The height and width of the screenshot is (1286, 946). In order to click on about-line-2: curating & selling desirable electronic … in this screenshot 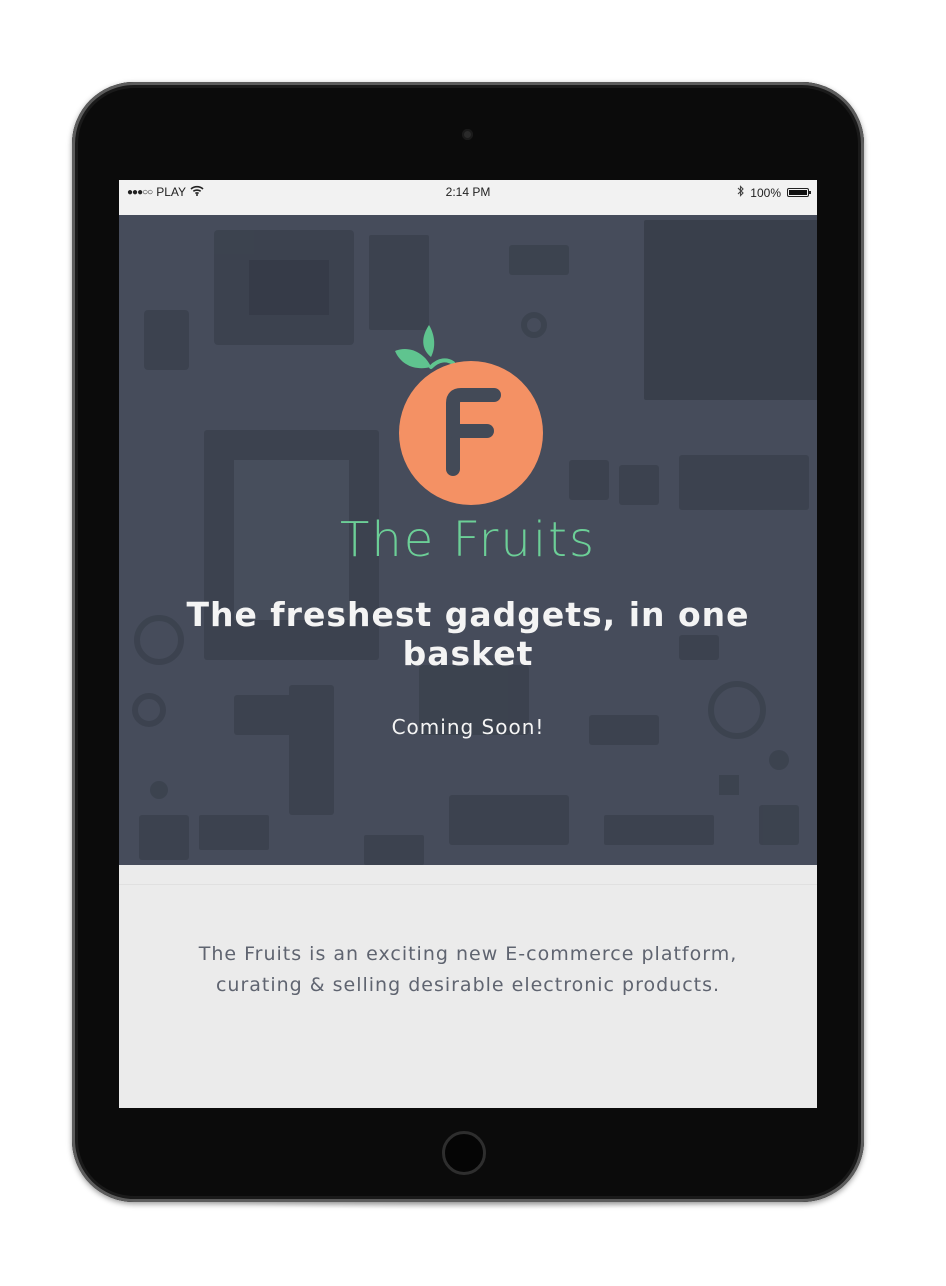, I will do `click(468, 985)`.